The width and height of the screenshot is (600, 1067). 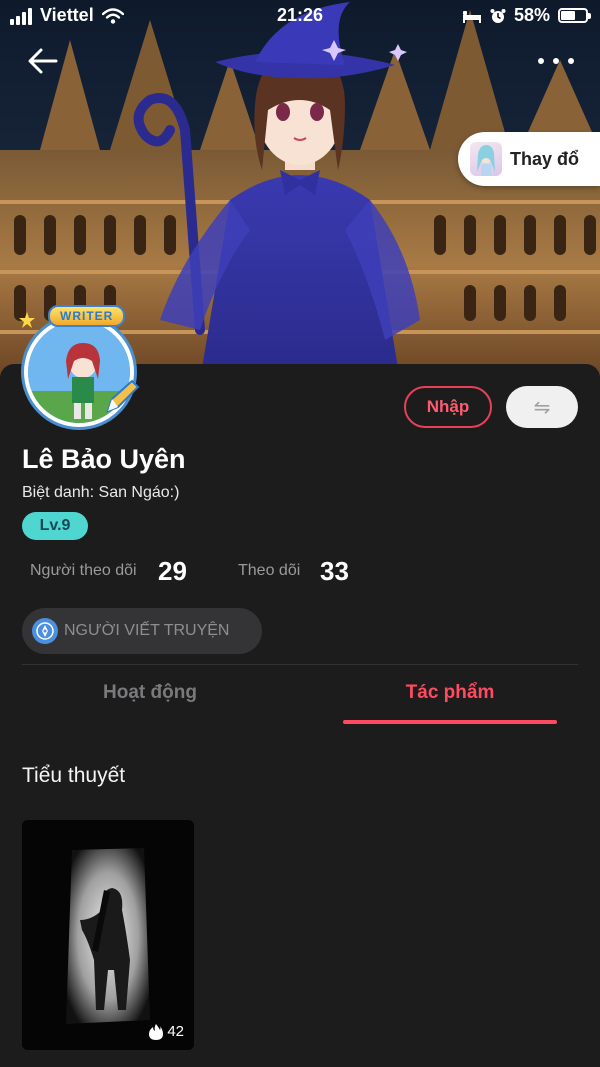 I want to click on following-label: Theo dõi, so click(x=269, y=571).